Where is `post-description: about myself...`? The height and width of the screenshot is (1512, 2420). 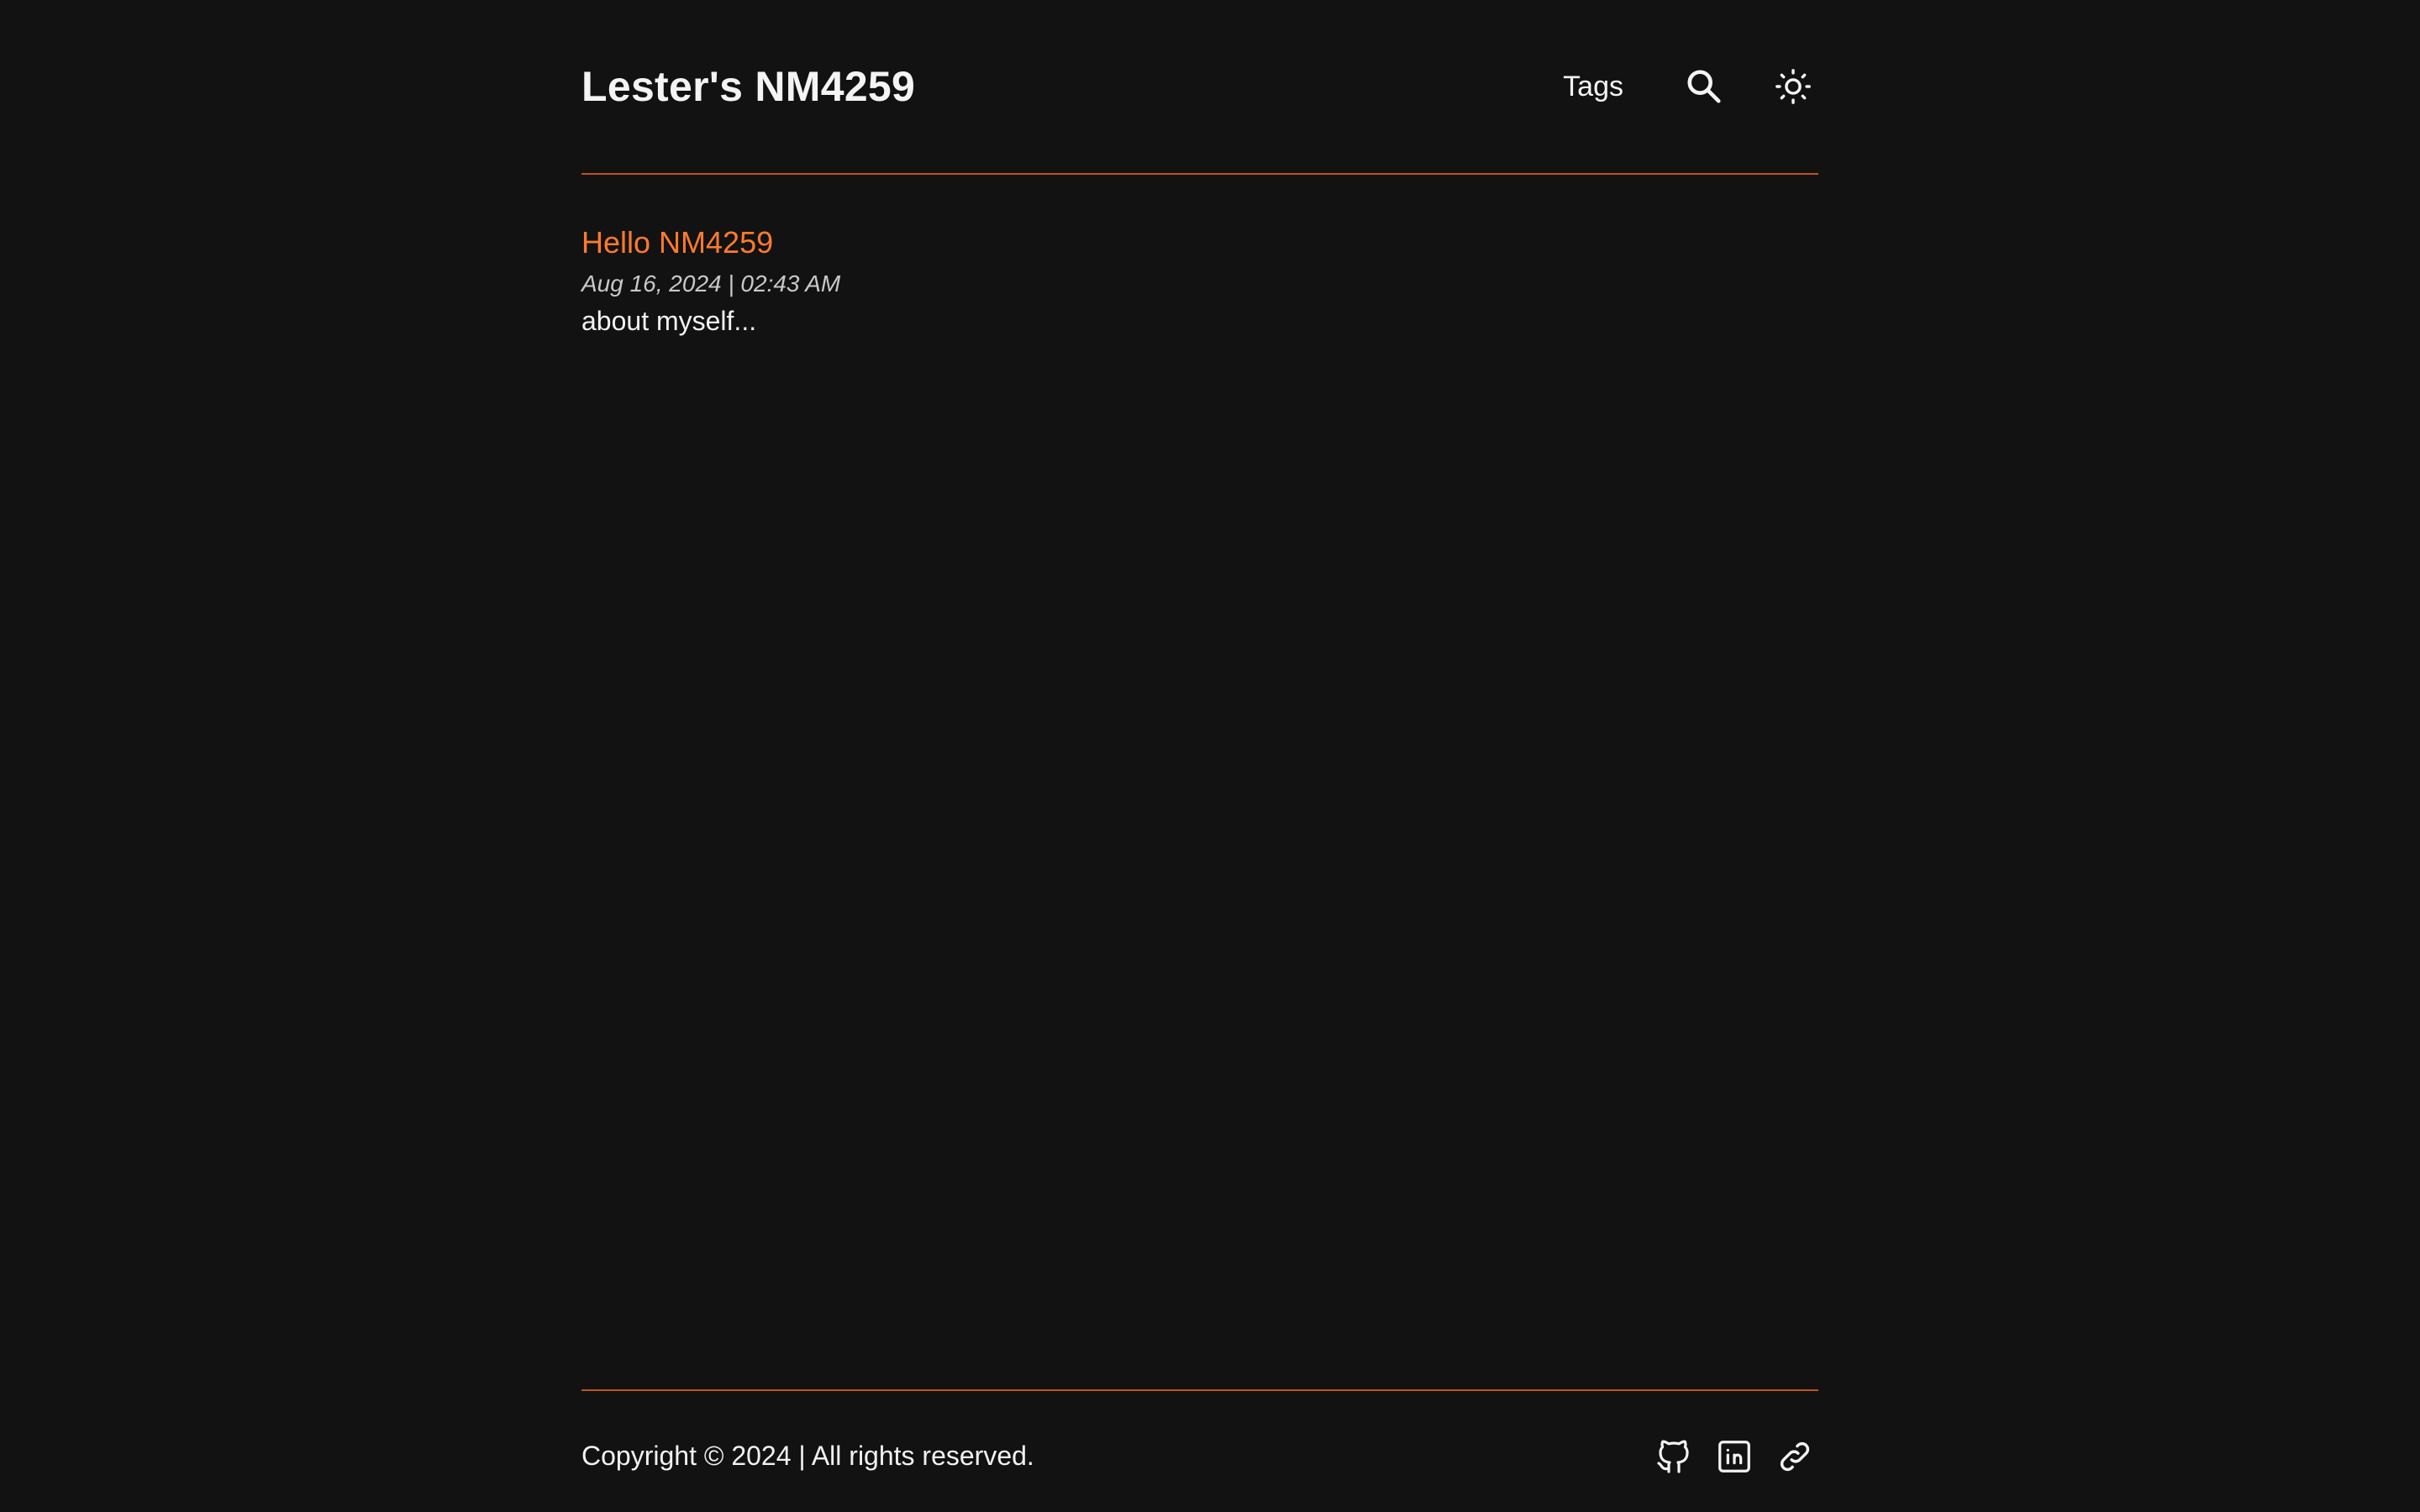
post-description: about myself... is located at coordinates (669, 321).